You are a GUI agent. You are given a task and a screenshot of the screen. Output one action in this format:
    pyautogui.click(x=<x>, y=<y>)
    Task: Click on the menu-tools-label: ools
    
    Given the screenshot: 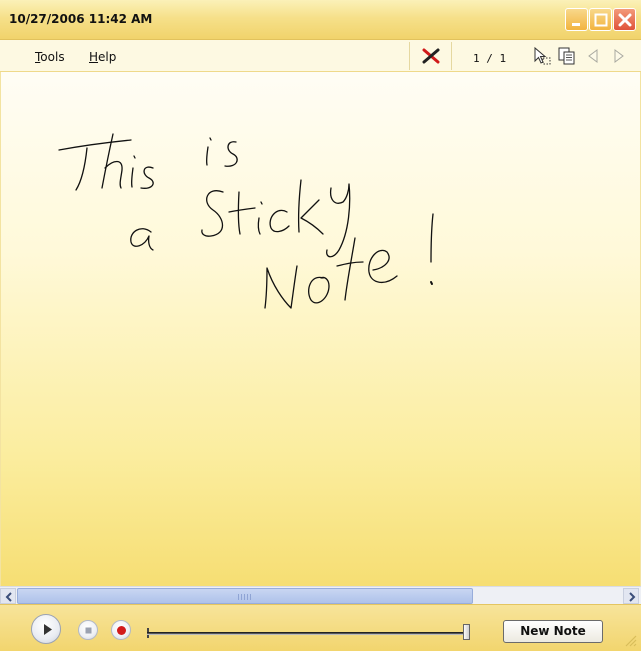 What is the action you would take?
    pyautogui.click(x=52, y=57)
    